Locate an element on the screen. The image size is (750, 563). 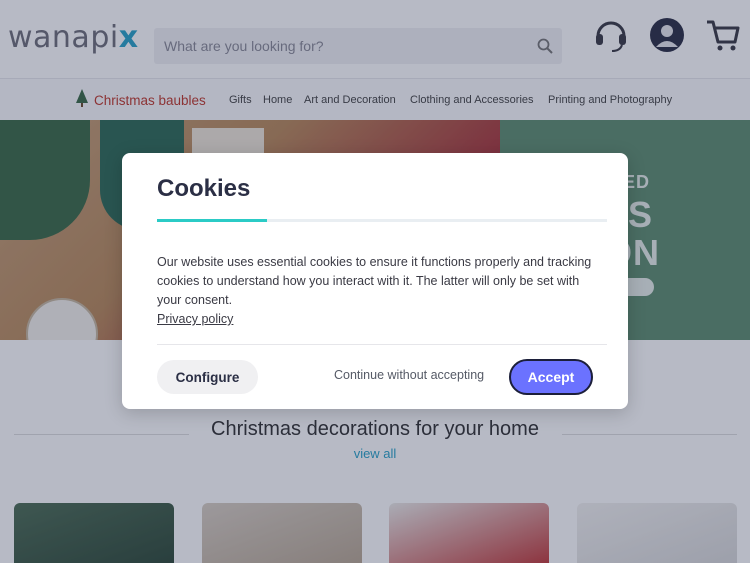
progress-fill is located at coordinates (212, 220).